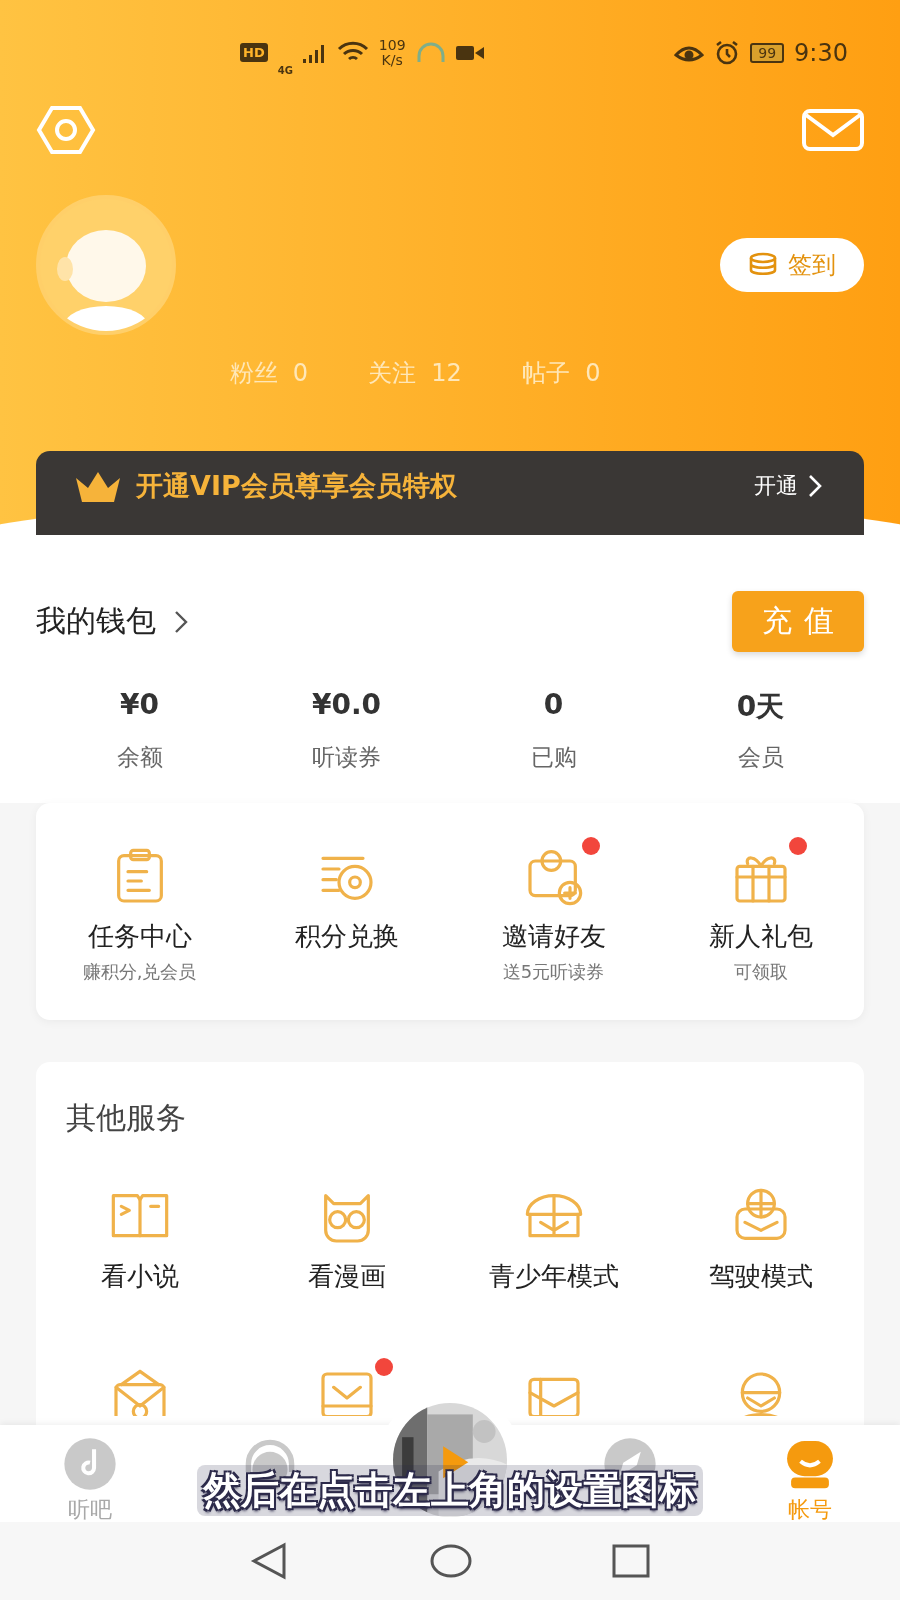  I want to click on menu-label: 新人礼包, so click(760, 936).